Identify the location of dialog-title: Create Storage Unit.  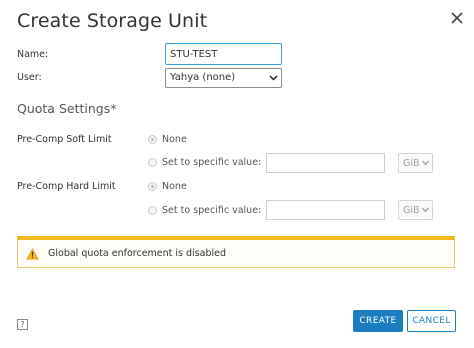
(112, 21).